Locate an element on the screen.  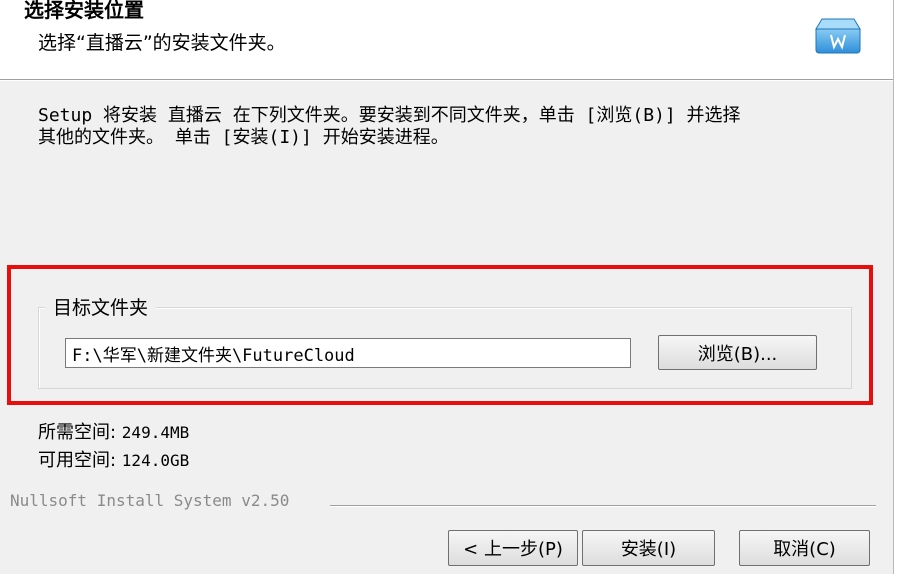
installer-box-icon is located at coordinates (838, 36).